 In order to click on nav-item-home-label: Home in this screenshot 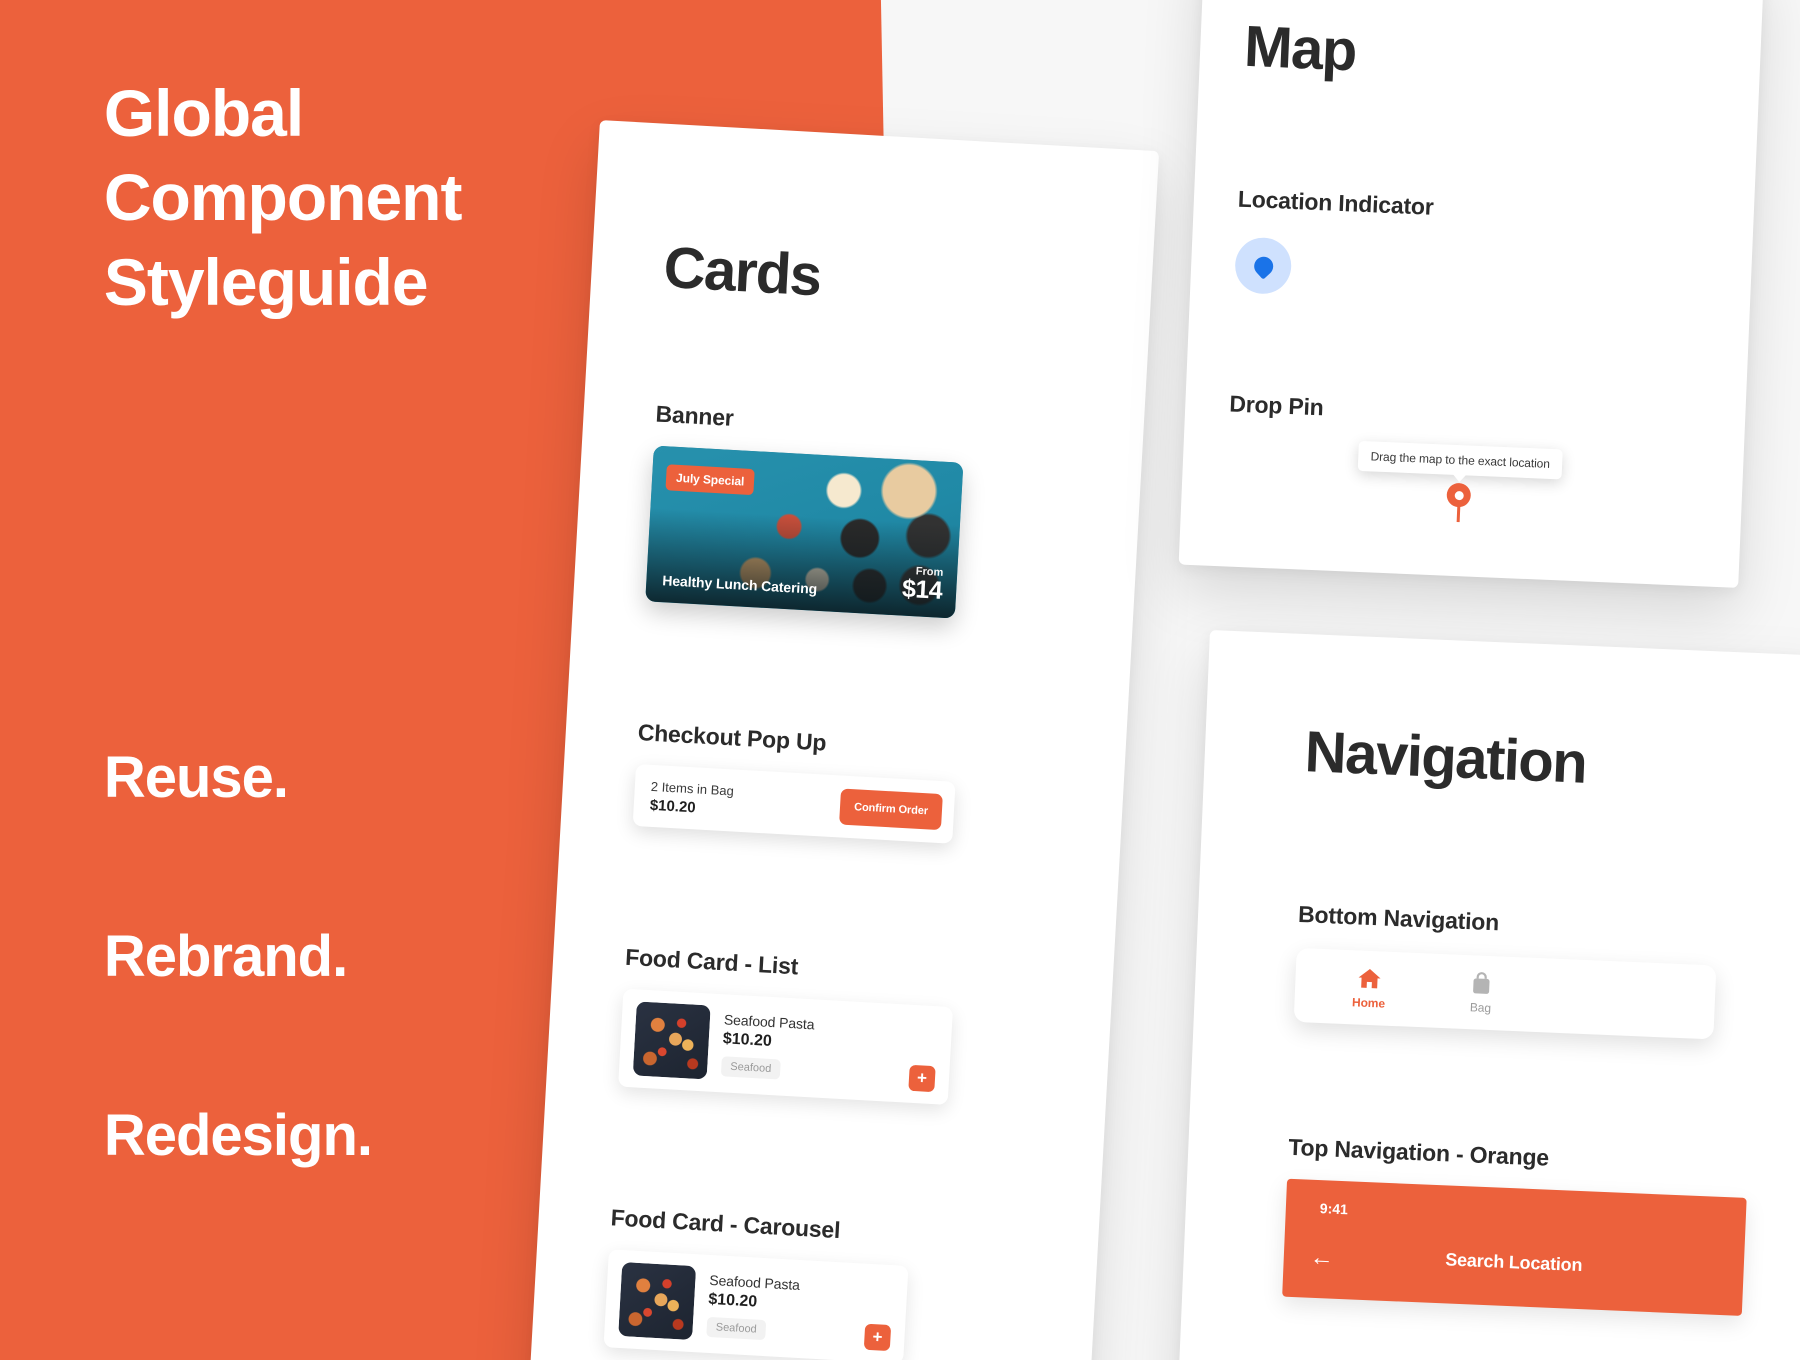, I will do `click(1368, 1002)`.